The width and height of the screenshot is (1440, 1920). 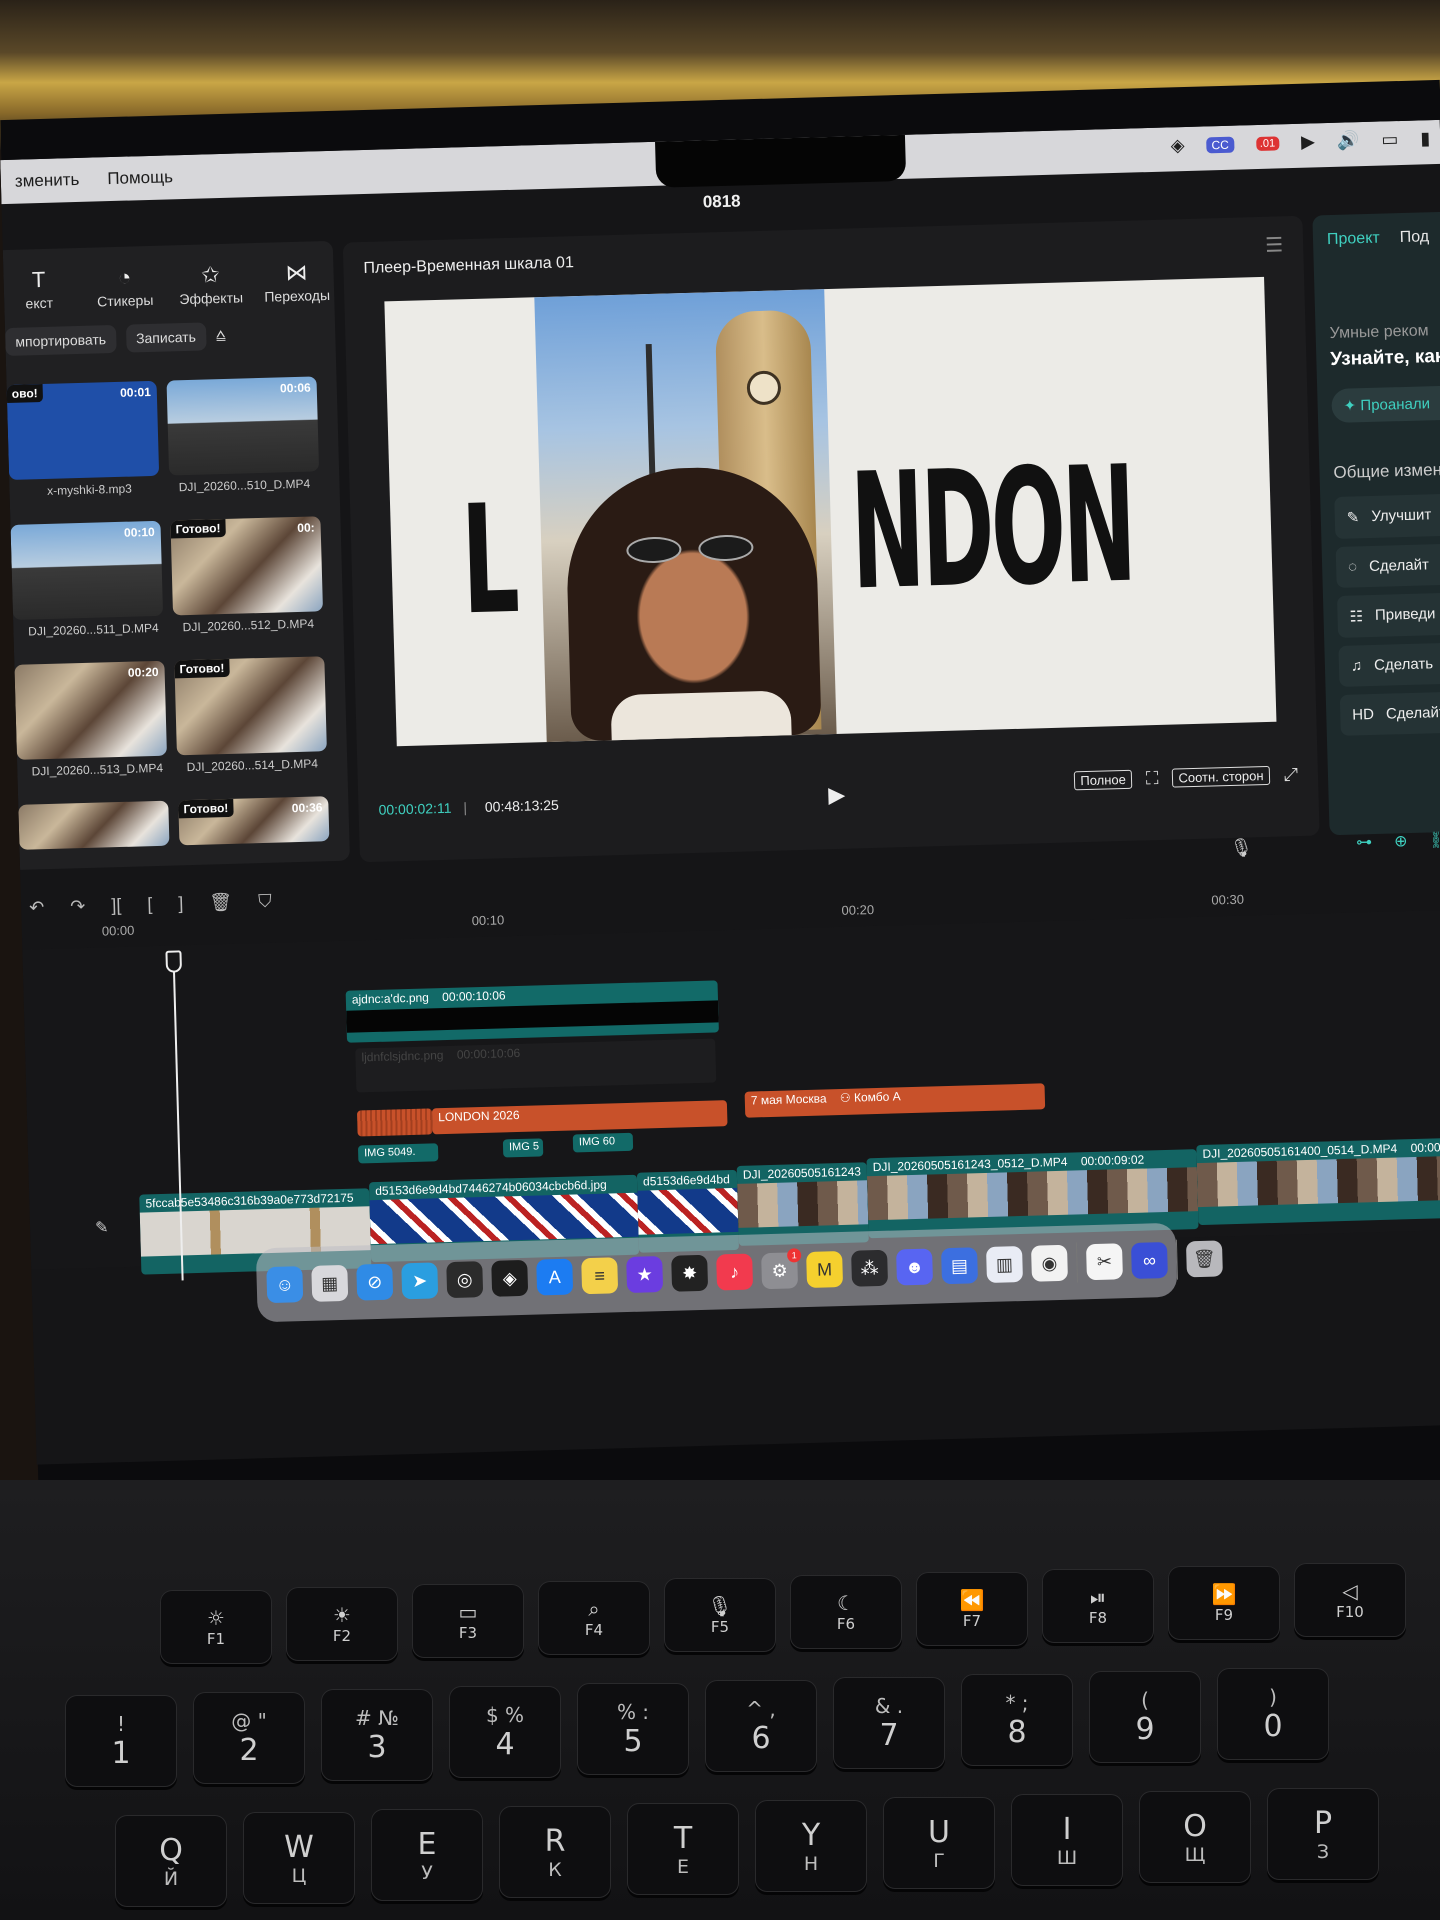 What do you see at coordinates (1005, 1264) in the screenshot?
I see `analytics-icon: ▥` at bounding box center [1005, 1264].